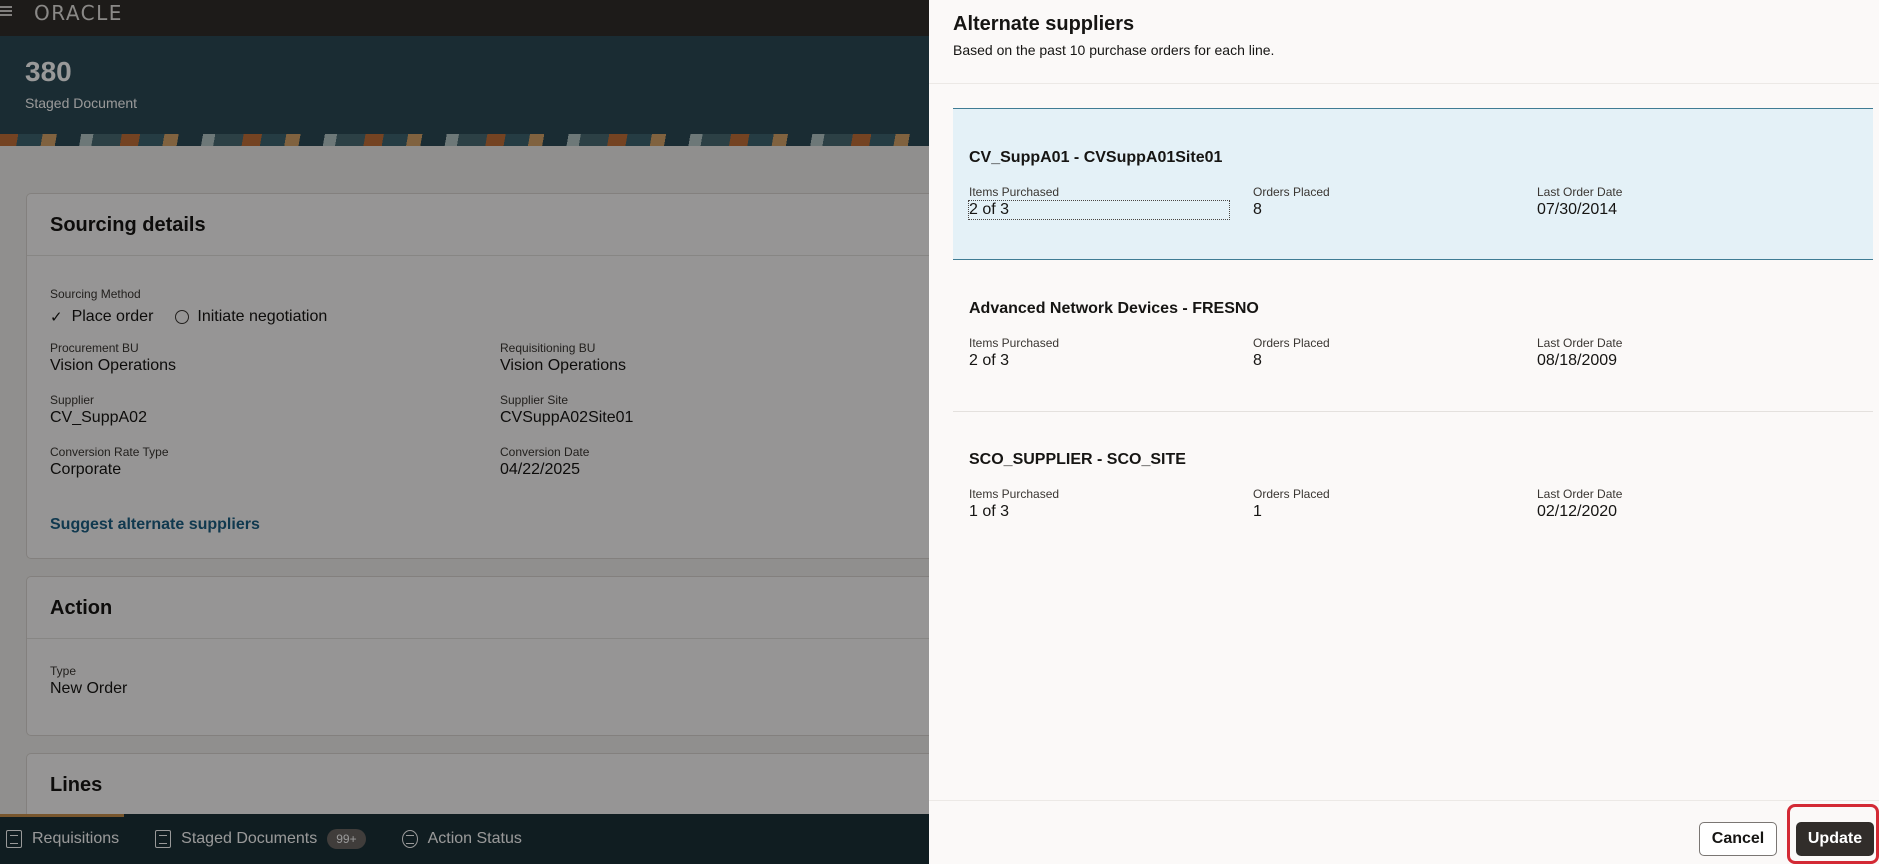 The height and width of the screenshot is (864, 1879). What do you see at coordinates (1835, 839) in the screenshot?
I see `update-button: Update` at bounding box center [1835, 839].